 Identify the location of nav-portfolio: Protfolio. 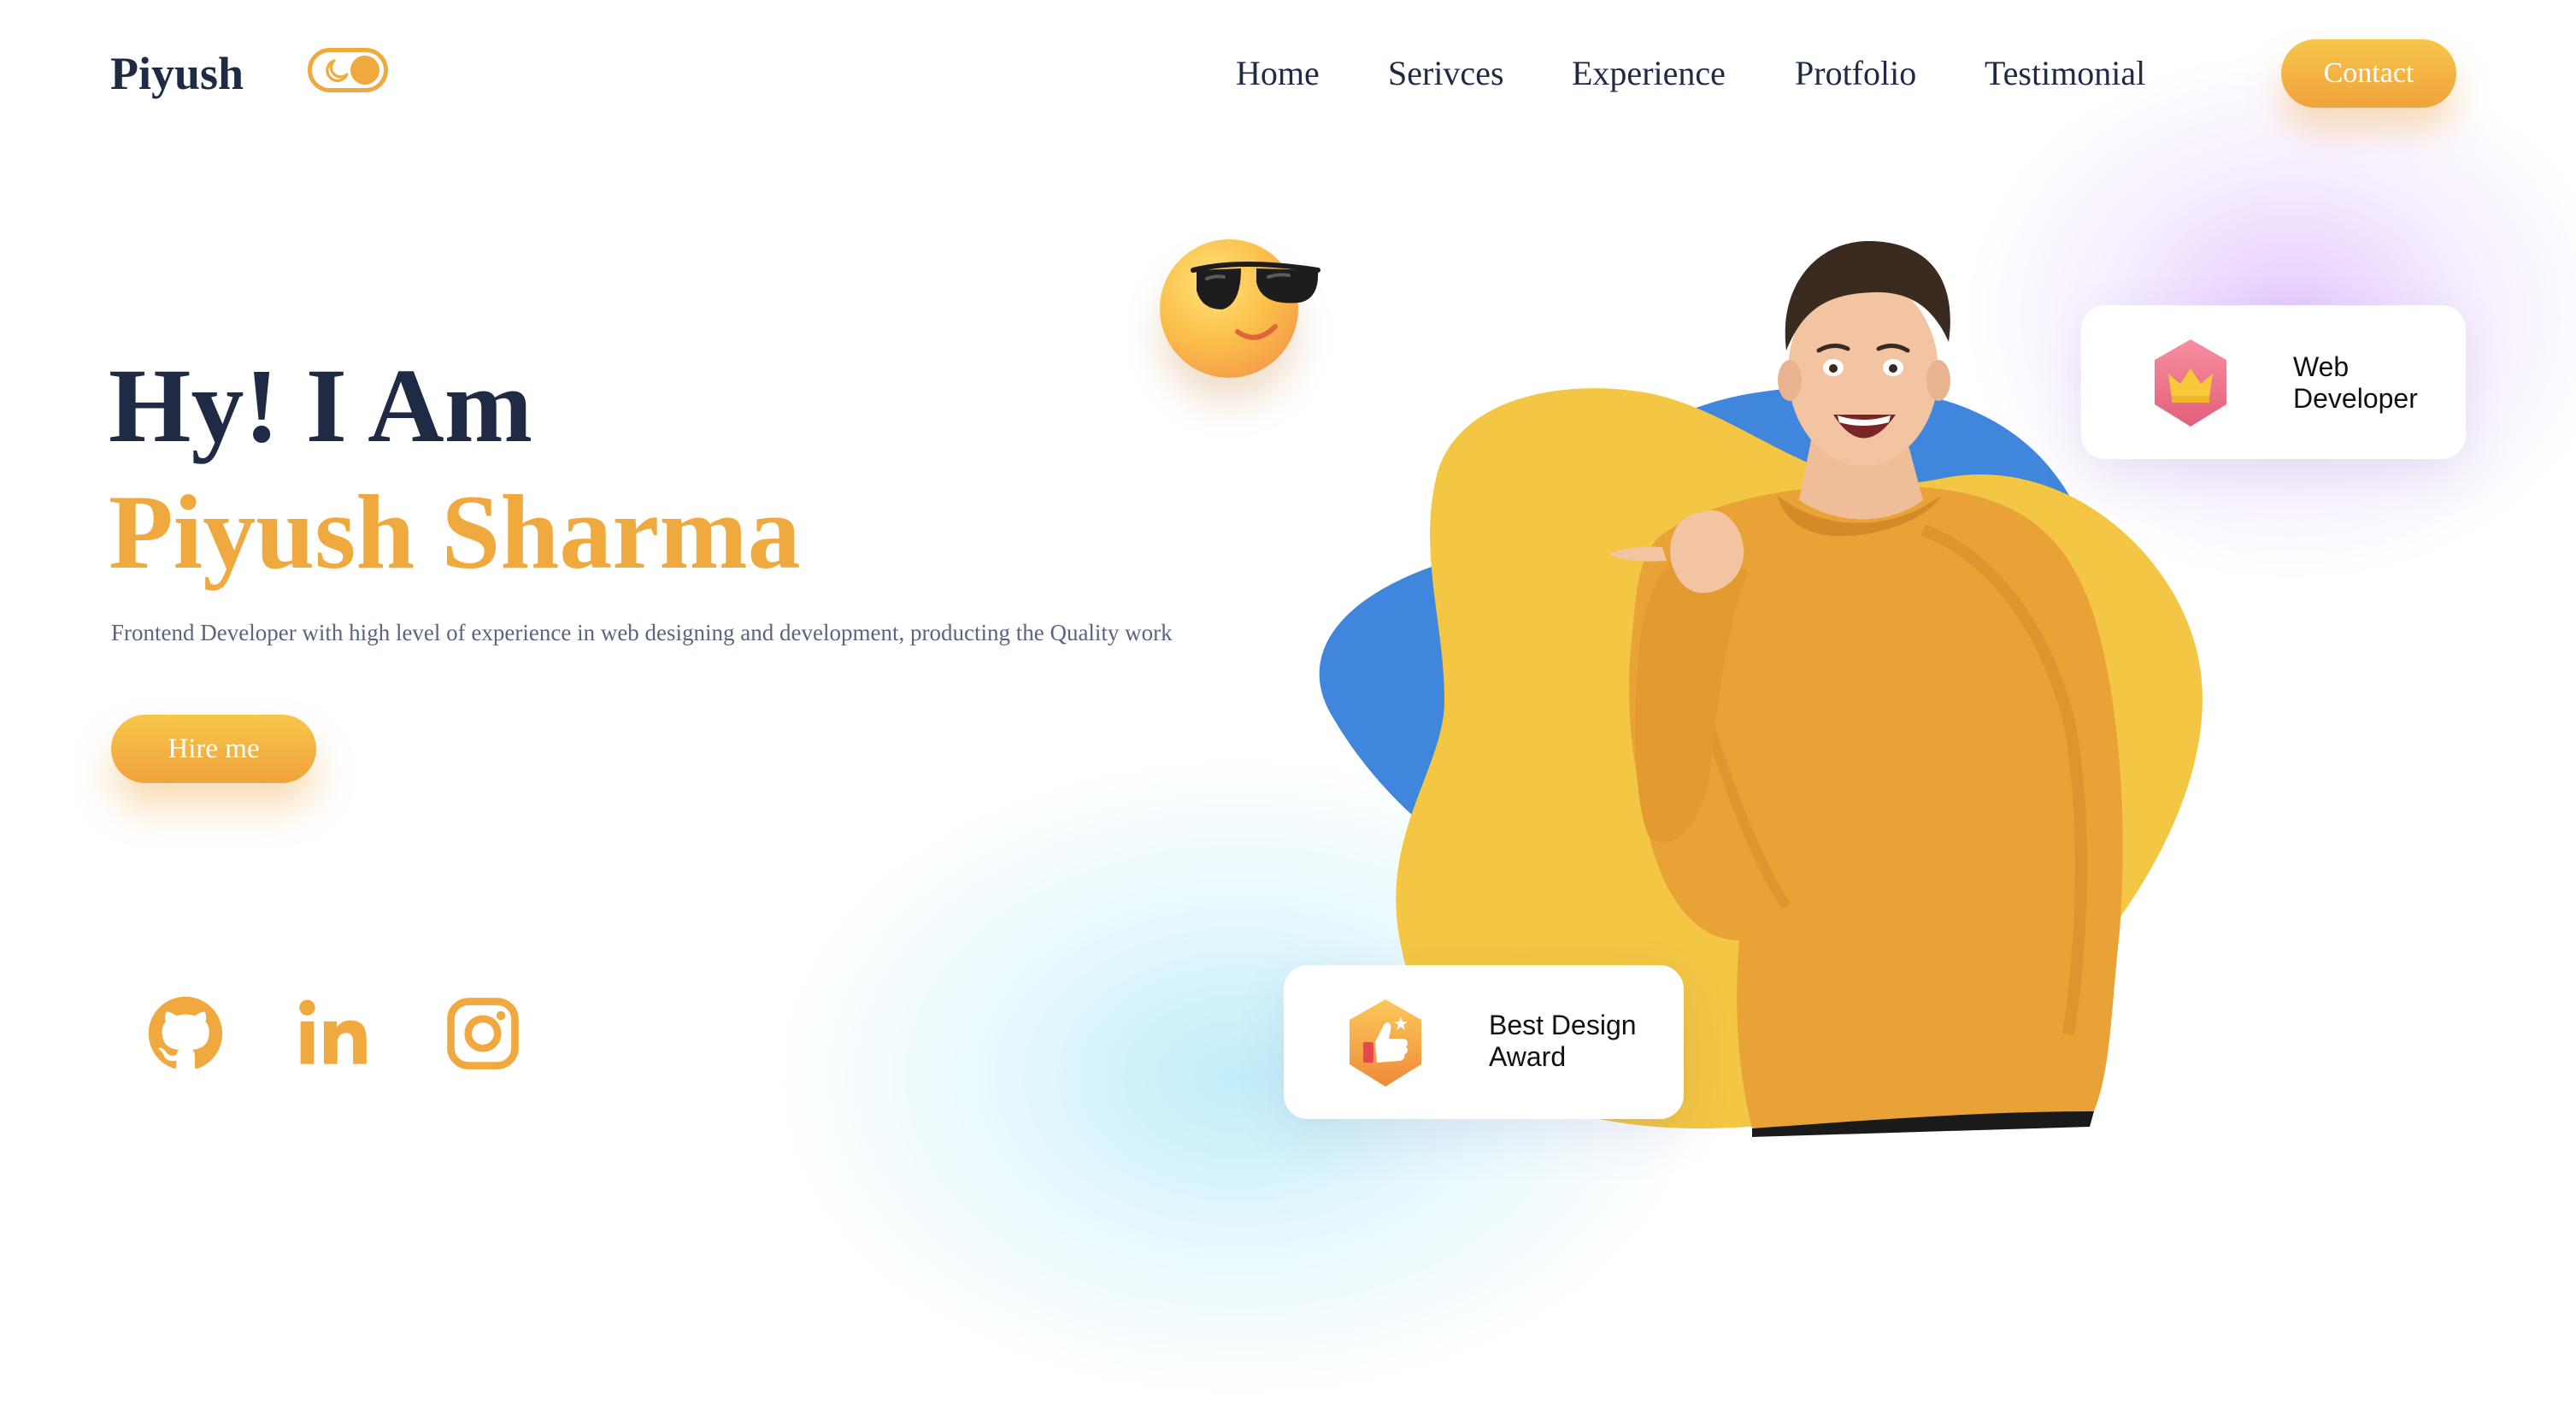
(1855, 73).